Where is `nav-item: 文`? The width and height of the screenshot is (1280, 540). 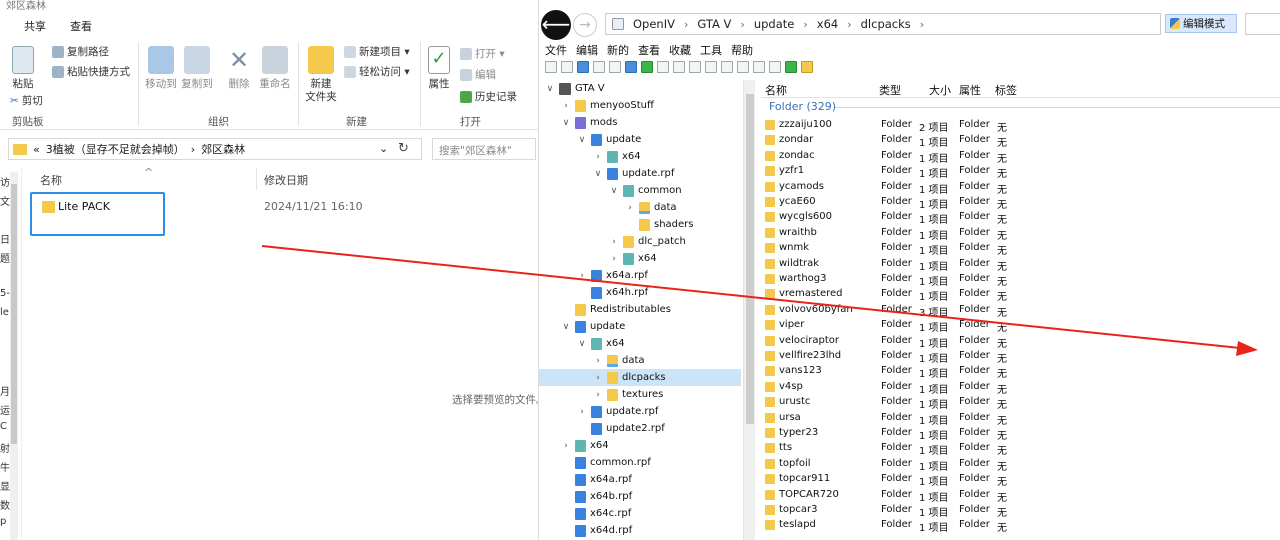
nav-item: 文 is located at coordinates (5, 200).